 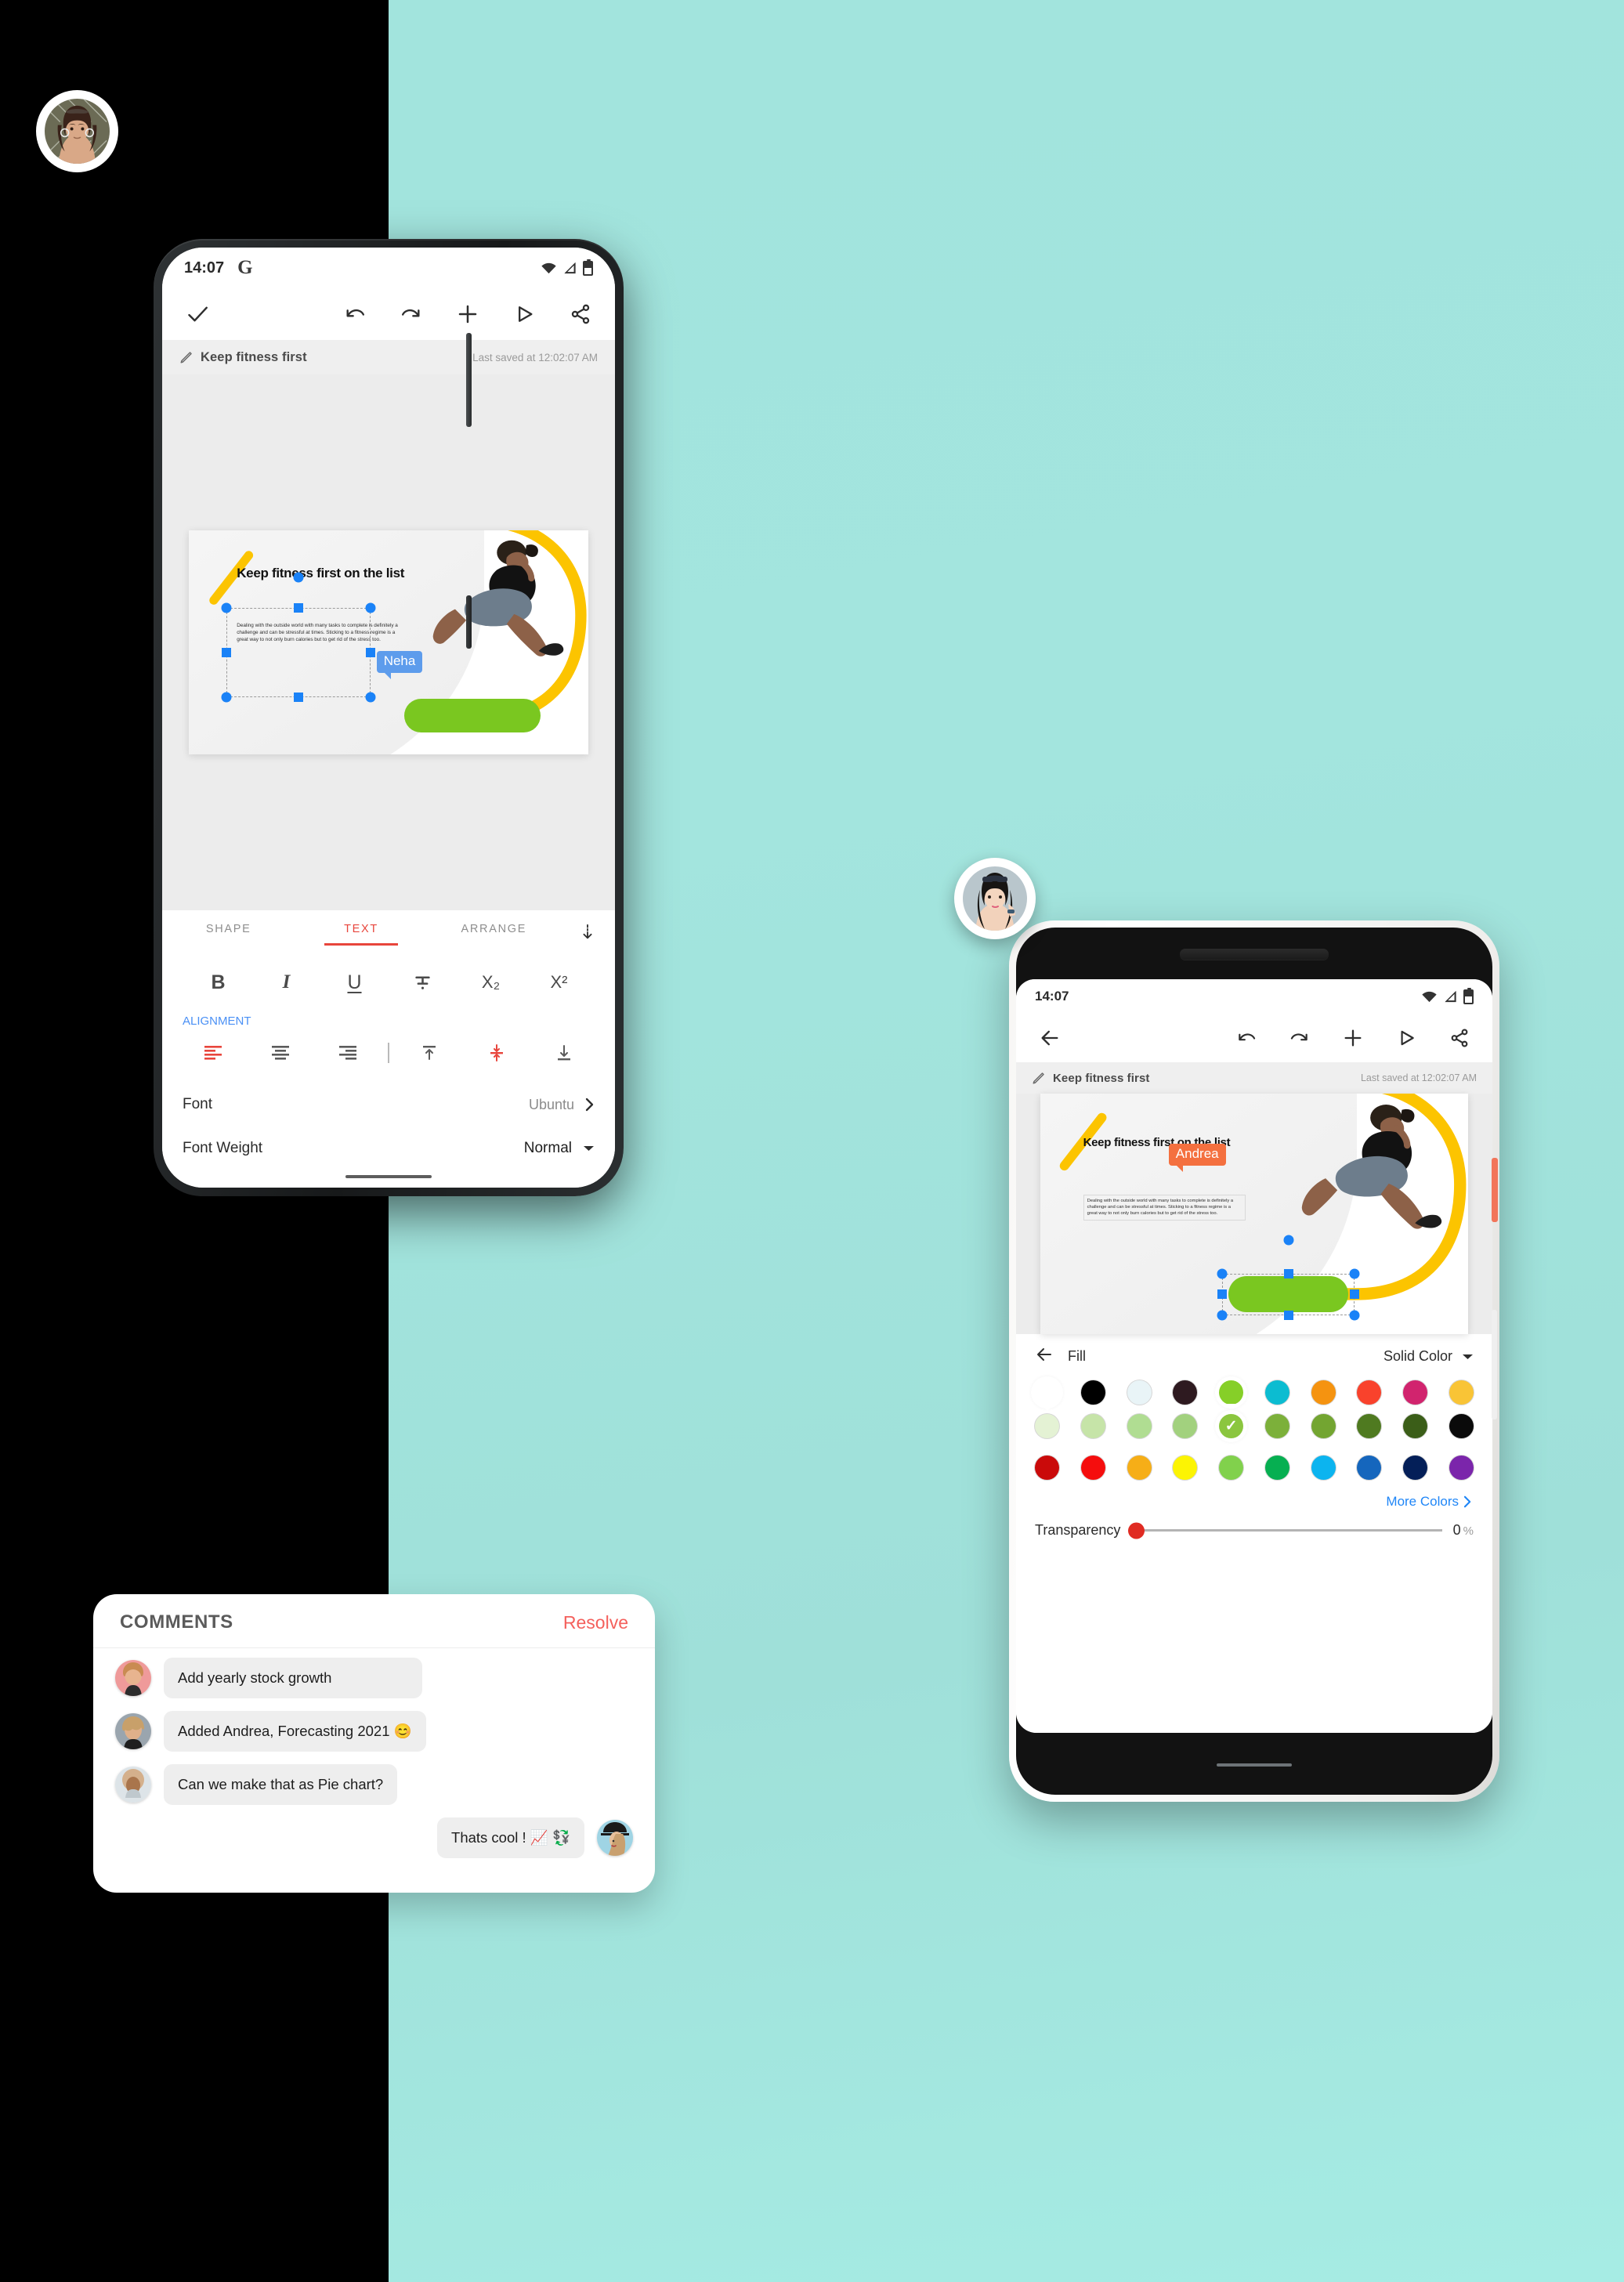 What do you see at coordinates (423, 982) in the screenshot?
I see `strikethrough-button` at bounding box center [423, 982].